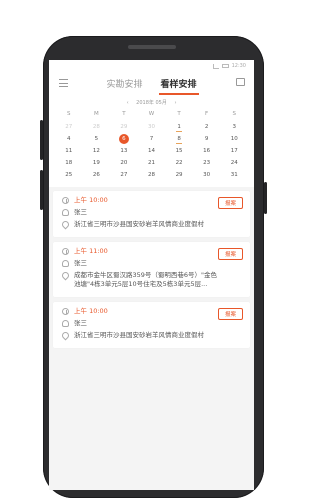 The height and width of the screenshot is (500, 320). What do you see at coordinates (215, 66) in the screenshot?
I see `signal-icon` at bounding box center [215, 66].